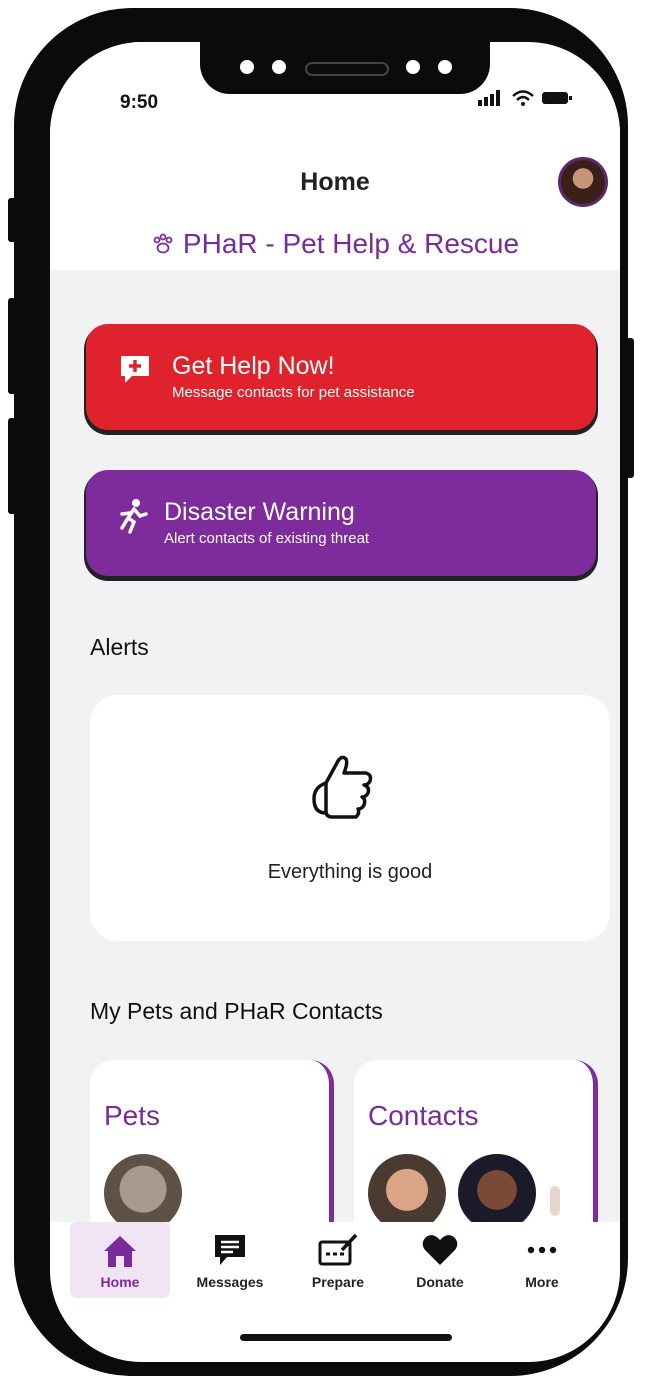  I want to click on tab-more: More, so click(542, 1260).